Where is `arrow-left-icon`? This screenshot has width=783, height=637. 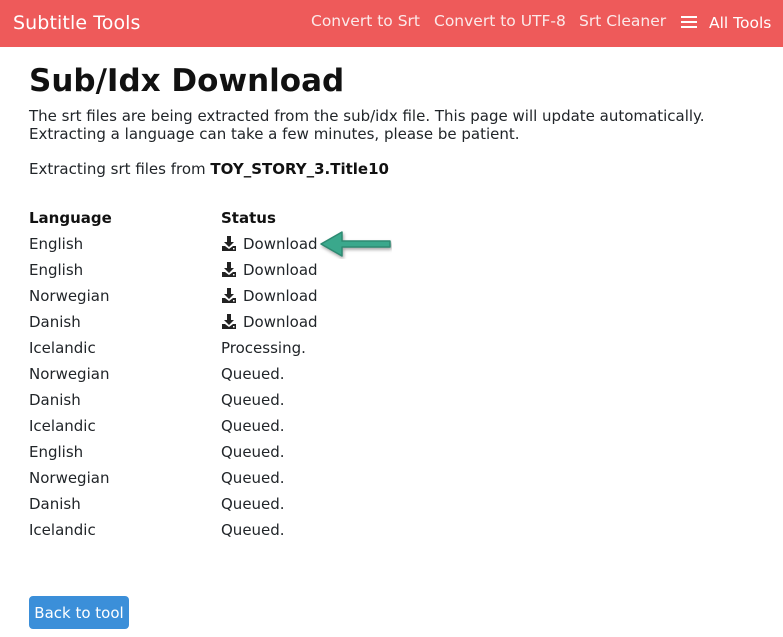
arrow-left-icon is located at coordinates (355, 244).